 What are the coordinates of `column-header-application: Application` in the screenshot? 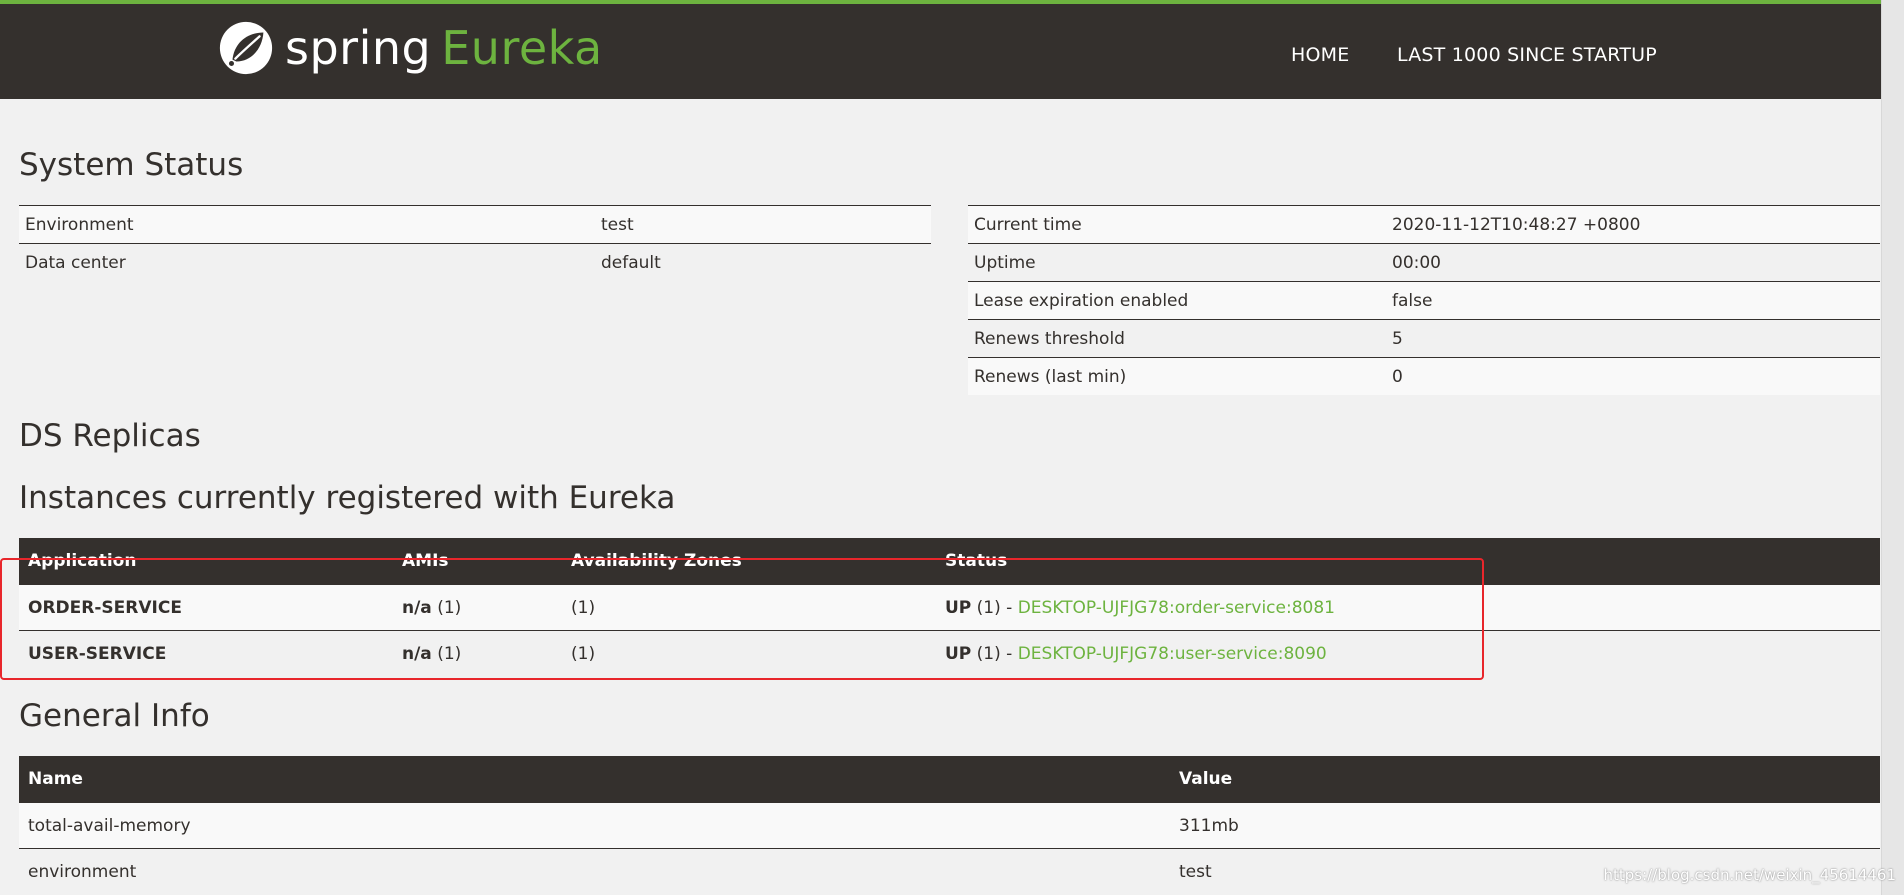 It's located at (206, 561).